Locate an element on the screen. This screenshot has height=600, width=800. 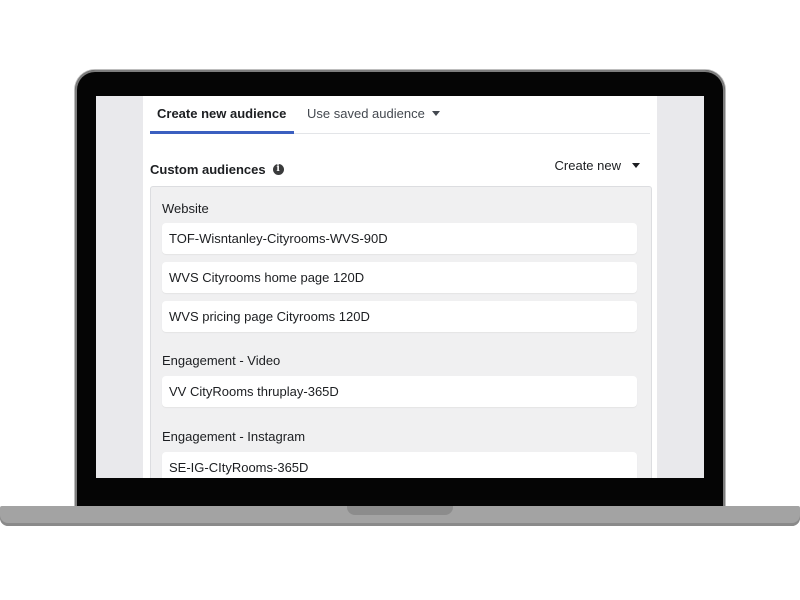
list-item: VV CityRooms thruplay-365D is located at coordinates (399, 391).